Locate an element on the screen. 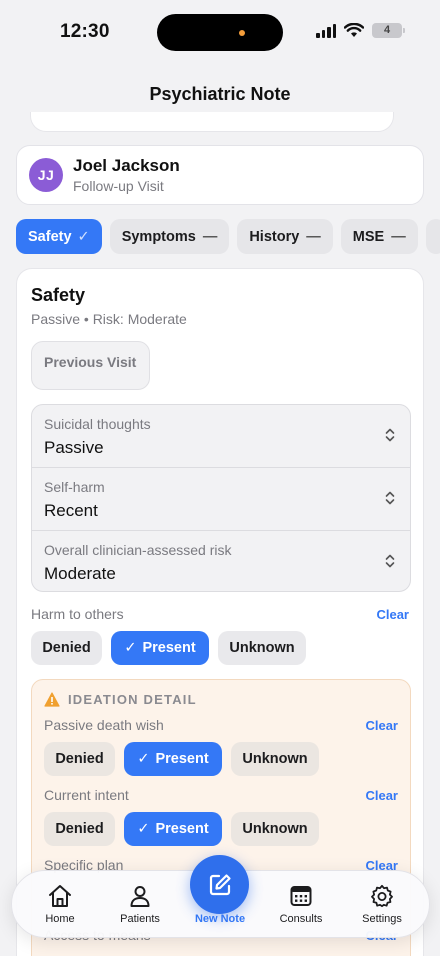 This screenshot has width=440, height=956. dynamic-island is located at coordinates (220, 32).